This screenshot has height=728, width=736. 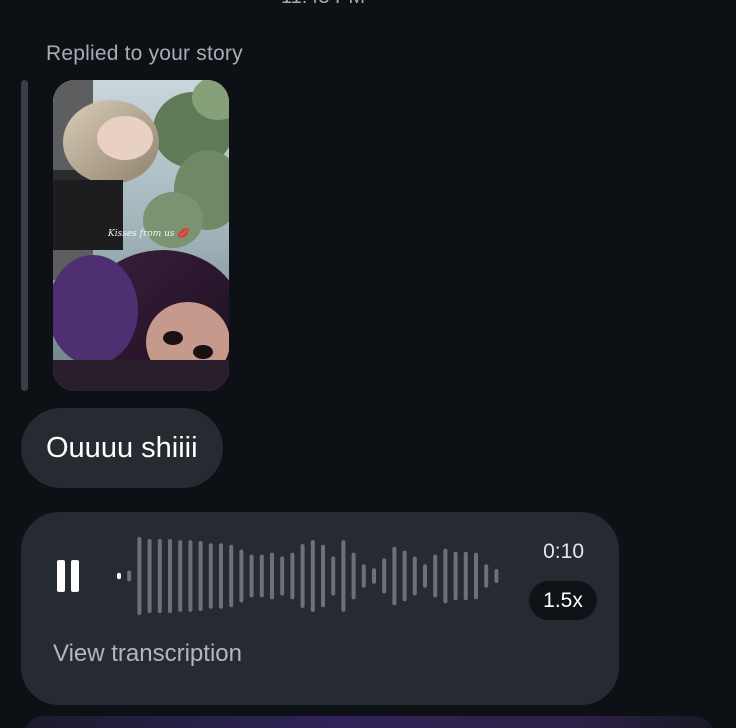 I want to click on story-thumbnail: Kisses from us 💋, so click(x=141, y=235).